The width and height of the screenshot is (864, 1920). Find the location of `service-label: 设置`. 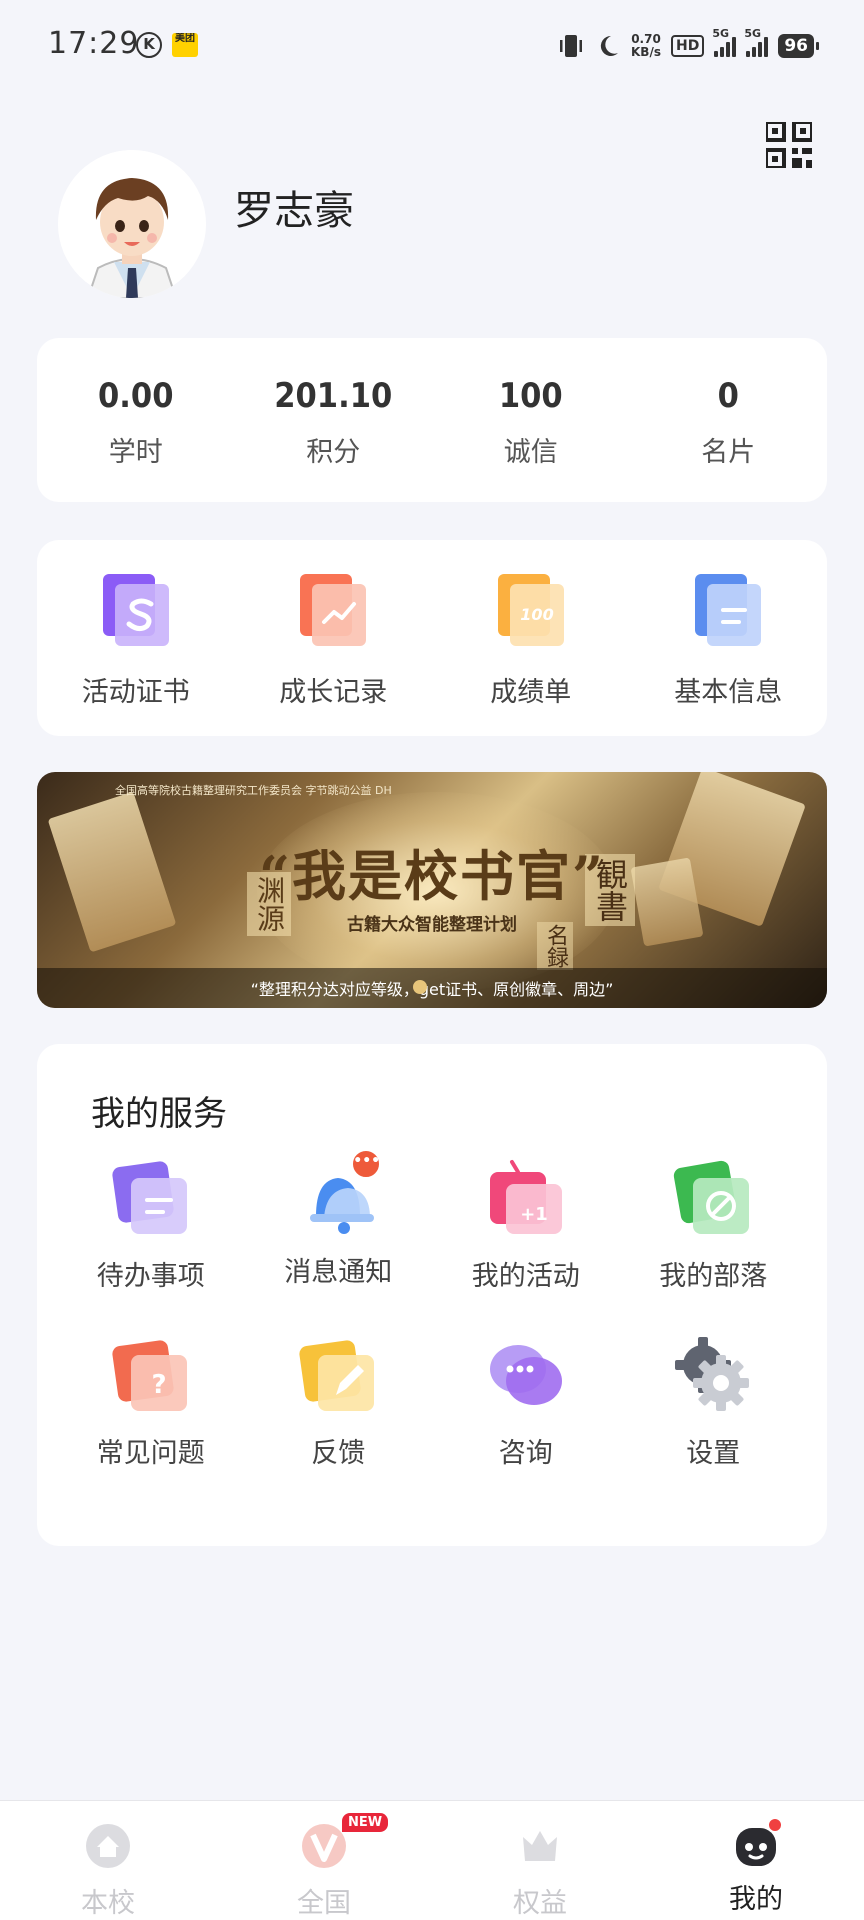

service-label: 设置 is located at coordinates (713, 1453).